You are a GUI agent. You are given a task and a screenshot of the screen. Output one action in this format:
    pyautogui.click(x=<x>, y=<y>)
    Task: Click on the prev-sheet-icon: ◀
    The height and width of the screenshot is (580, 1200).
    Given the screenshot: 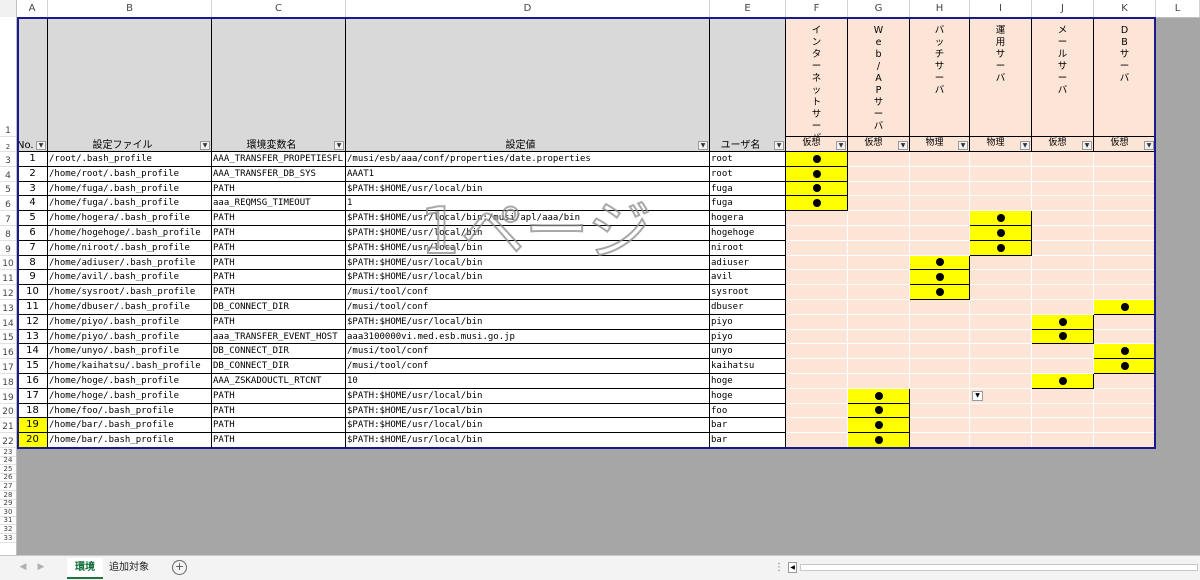 What is the action you would take?
    pyautogui.click(x=23, y=567)
    